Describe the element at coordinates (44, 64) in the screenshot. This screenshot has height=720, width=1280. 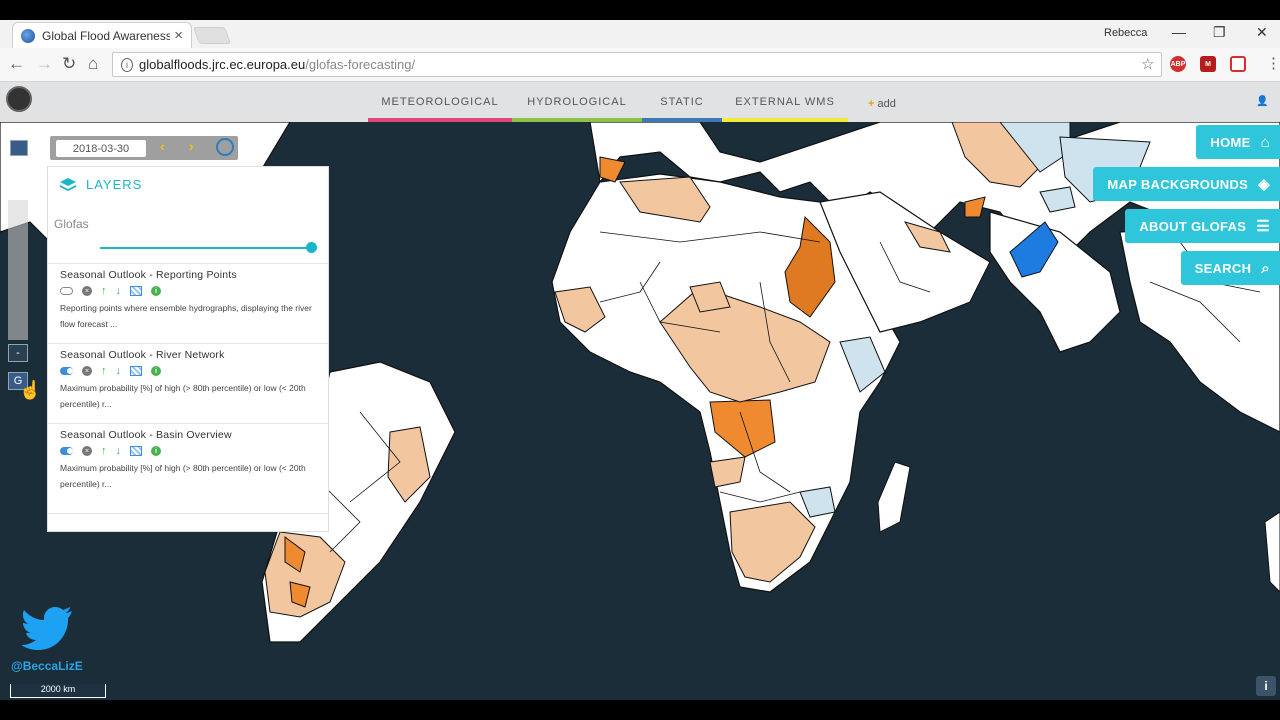
I see `forward-arrow-icon: →` at that location.